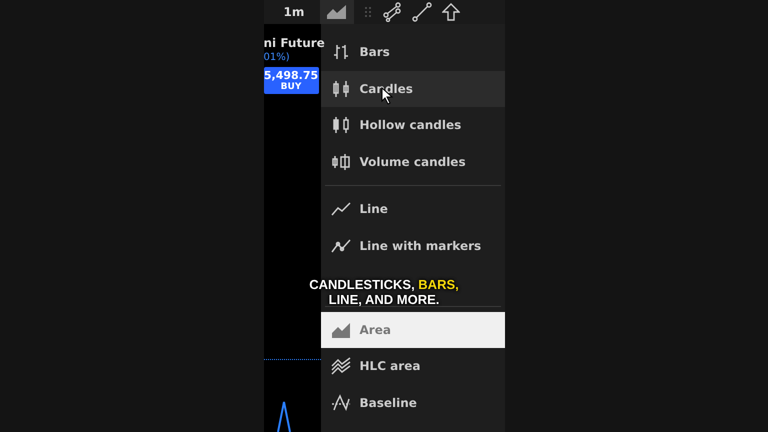  Describe the element at coordinates (412, 209) in the screenshot. I see `chart-type-item: Line` at that location.